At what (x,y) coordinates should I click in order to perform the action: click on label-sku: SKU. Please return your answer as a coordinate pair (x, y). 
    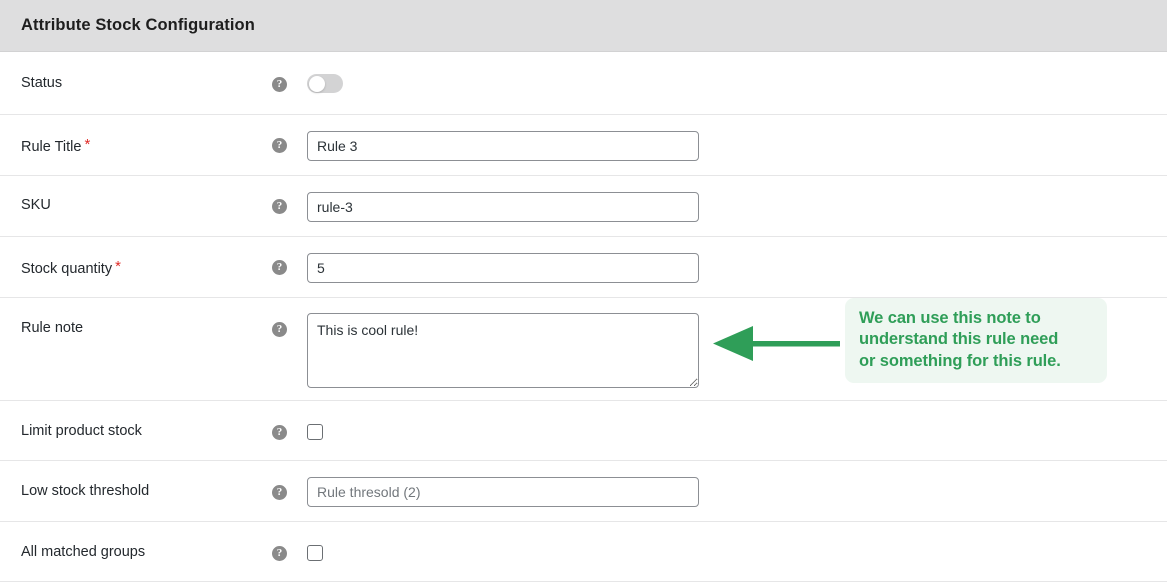
    Looking at the image, I should click on (36, 205).